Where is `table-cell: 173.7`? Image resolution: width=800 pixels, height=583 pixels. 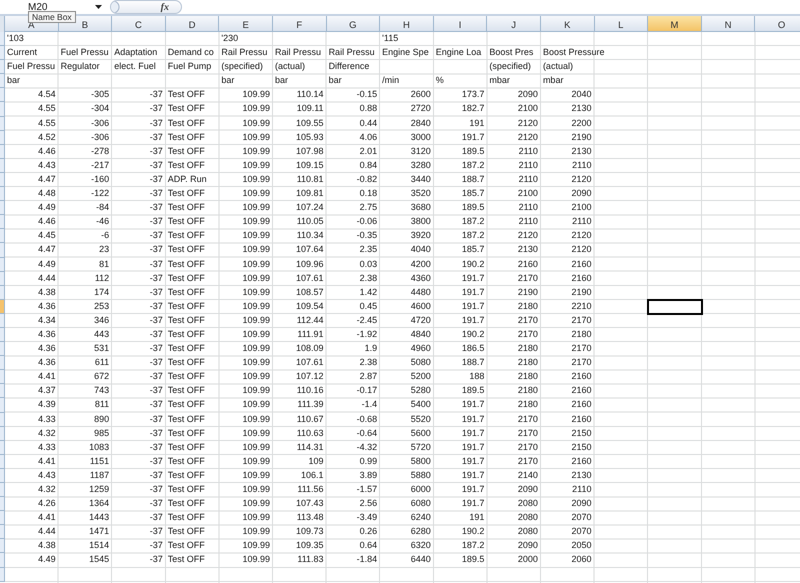
table-cell: 173.7 is located at coordinates (473, 95).